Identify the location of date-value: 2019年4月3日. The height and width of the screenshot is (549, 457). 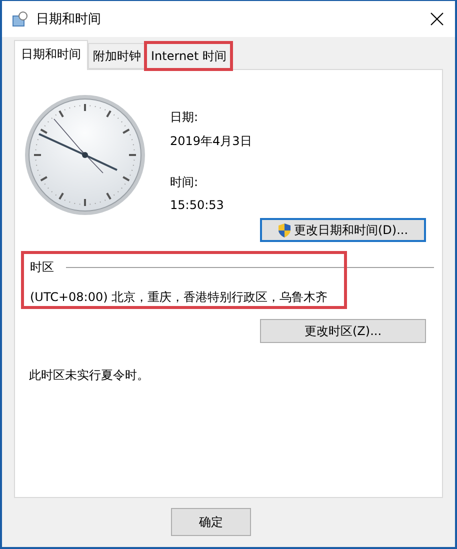
(211, 141).